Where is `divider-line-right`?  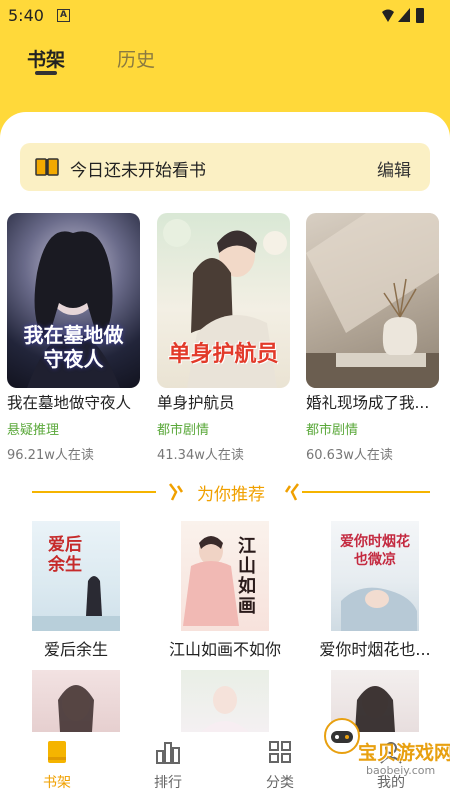
divider-line-right is located at coordinates (366, 492).